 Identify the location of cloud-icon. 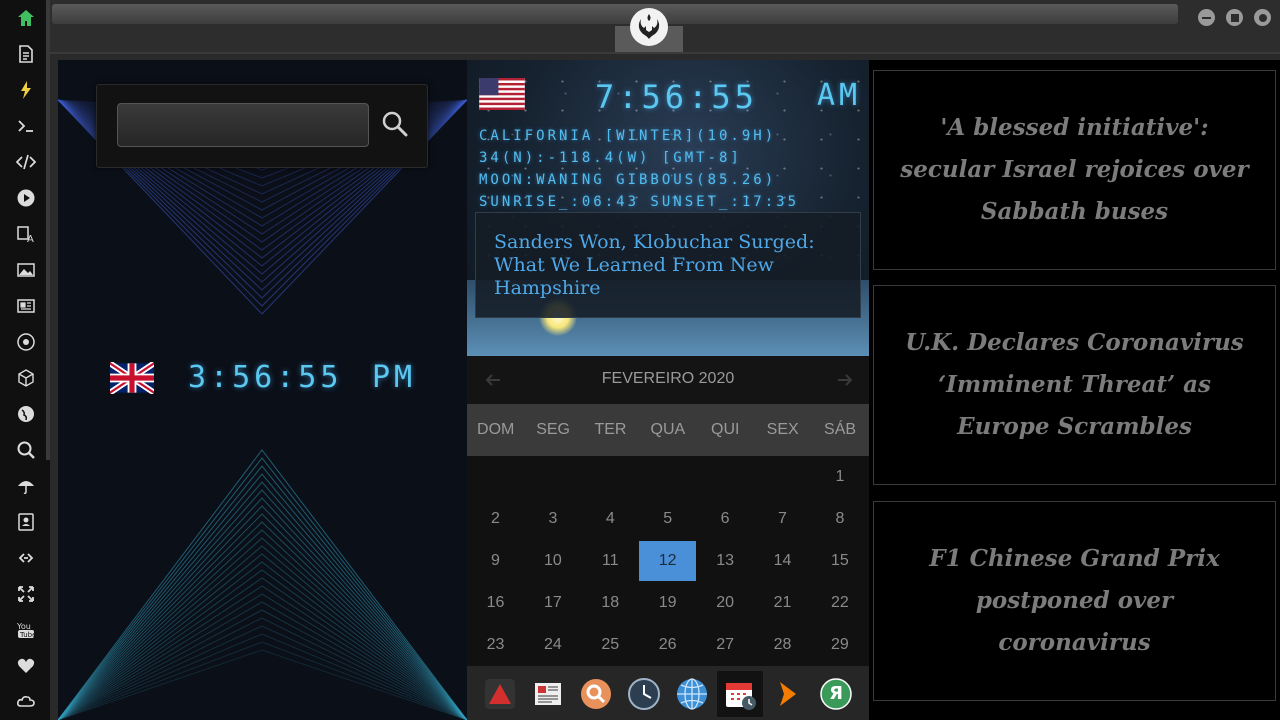
(26, 701).